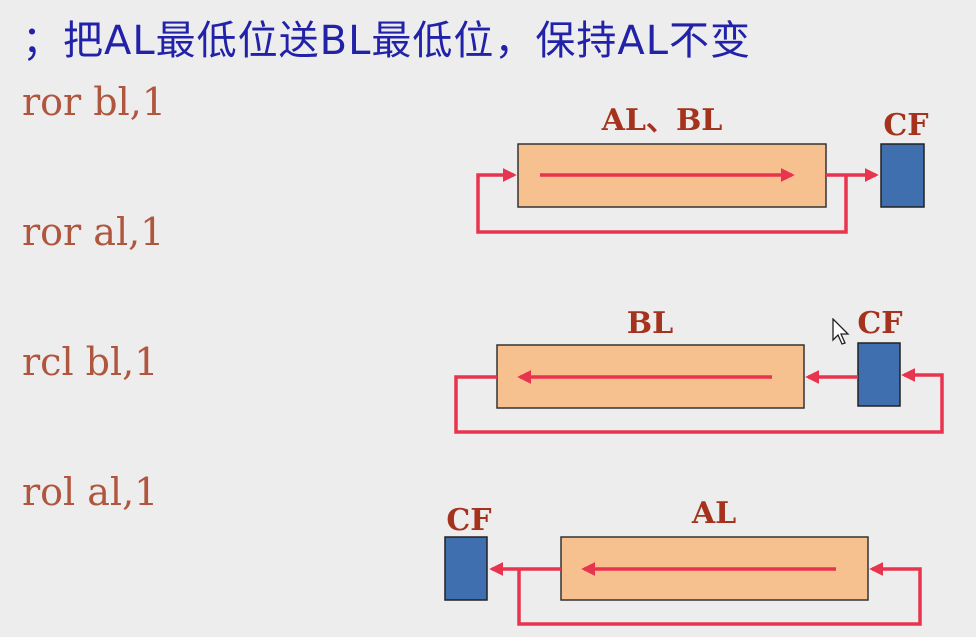 The width and height of the screenshot is (976, 637). I want to click on ror-diagram: AL、BL CF, so click(702, 168).